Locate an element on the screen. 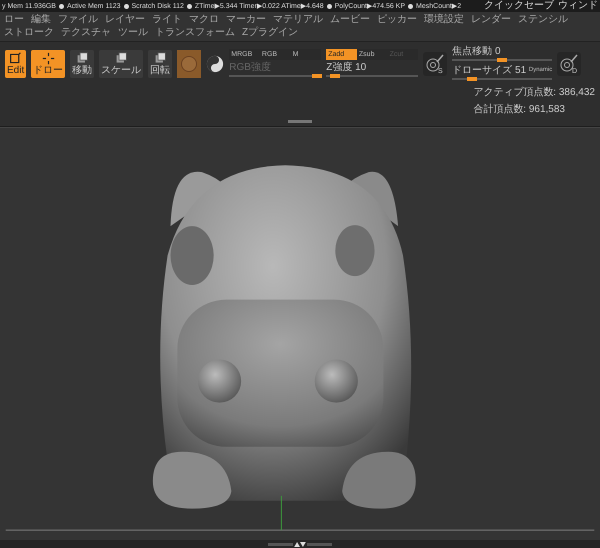 The image size is (600, 548). menu-item: 環境設定 is located at coordinates (444, 19).